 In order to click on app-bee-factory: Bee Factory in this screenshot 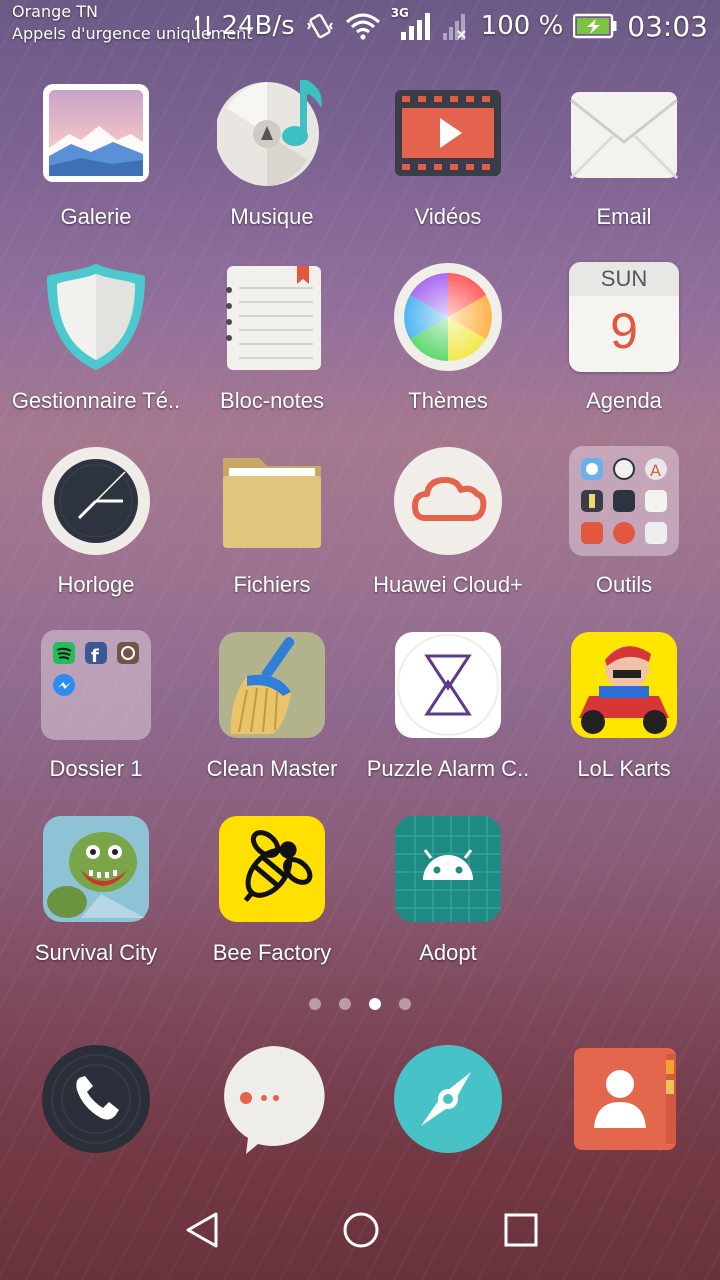, I will do `click(272, 890)`.